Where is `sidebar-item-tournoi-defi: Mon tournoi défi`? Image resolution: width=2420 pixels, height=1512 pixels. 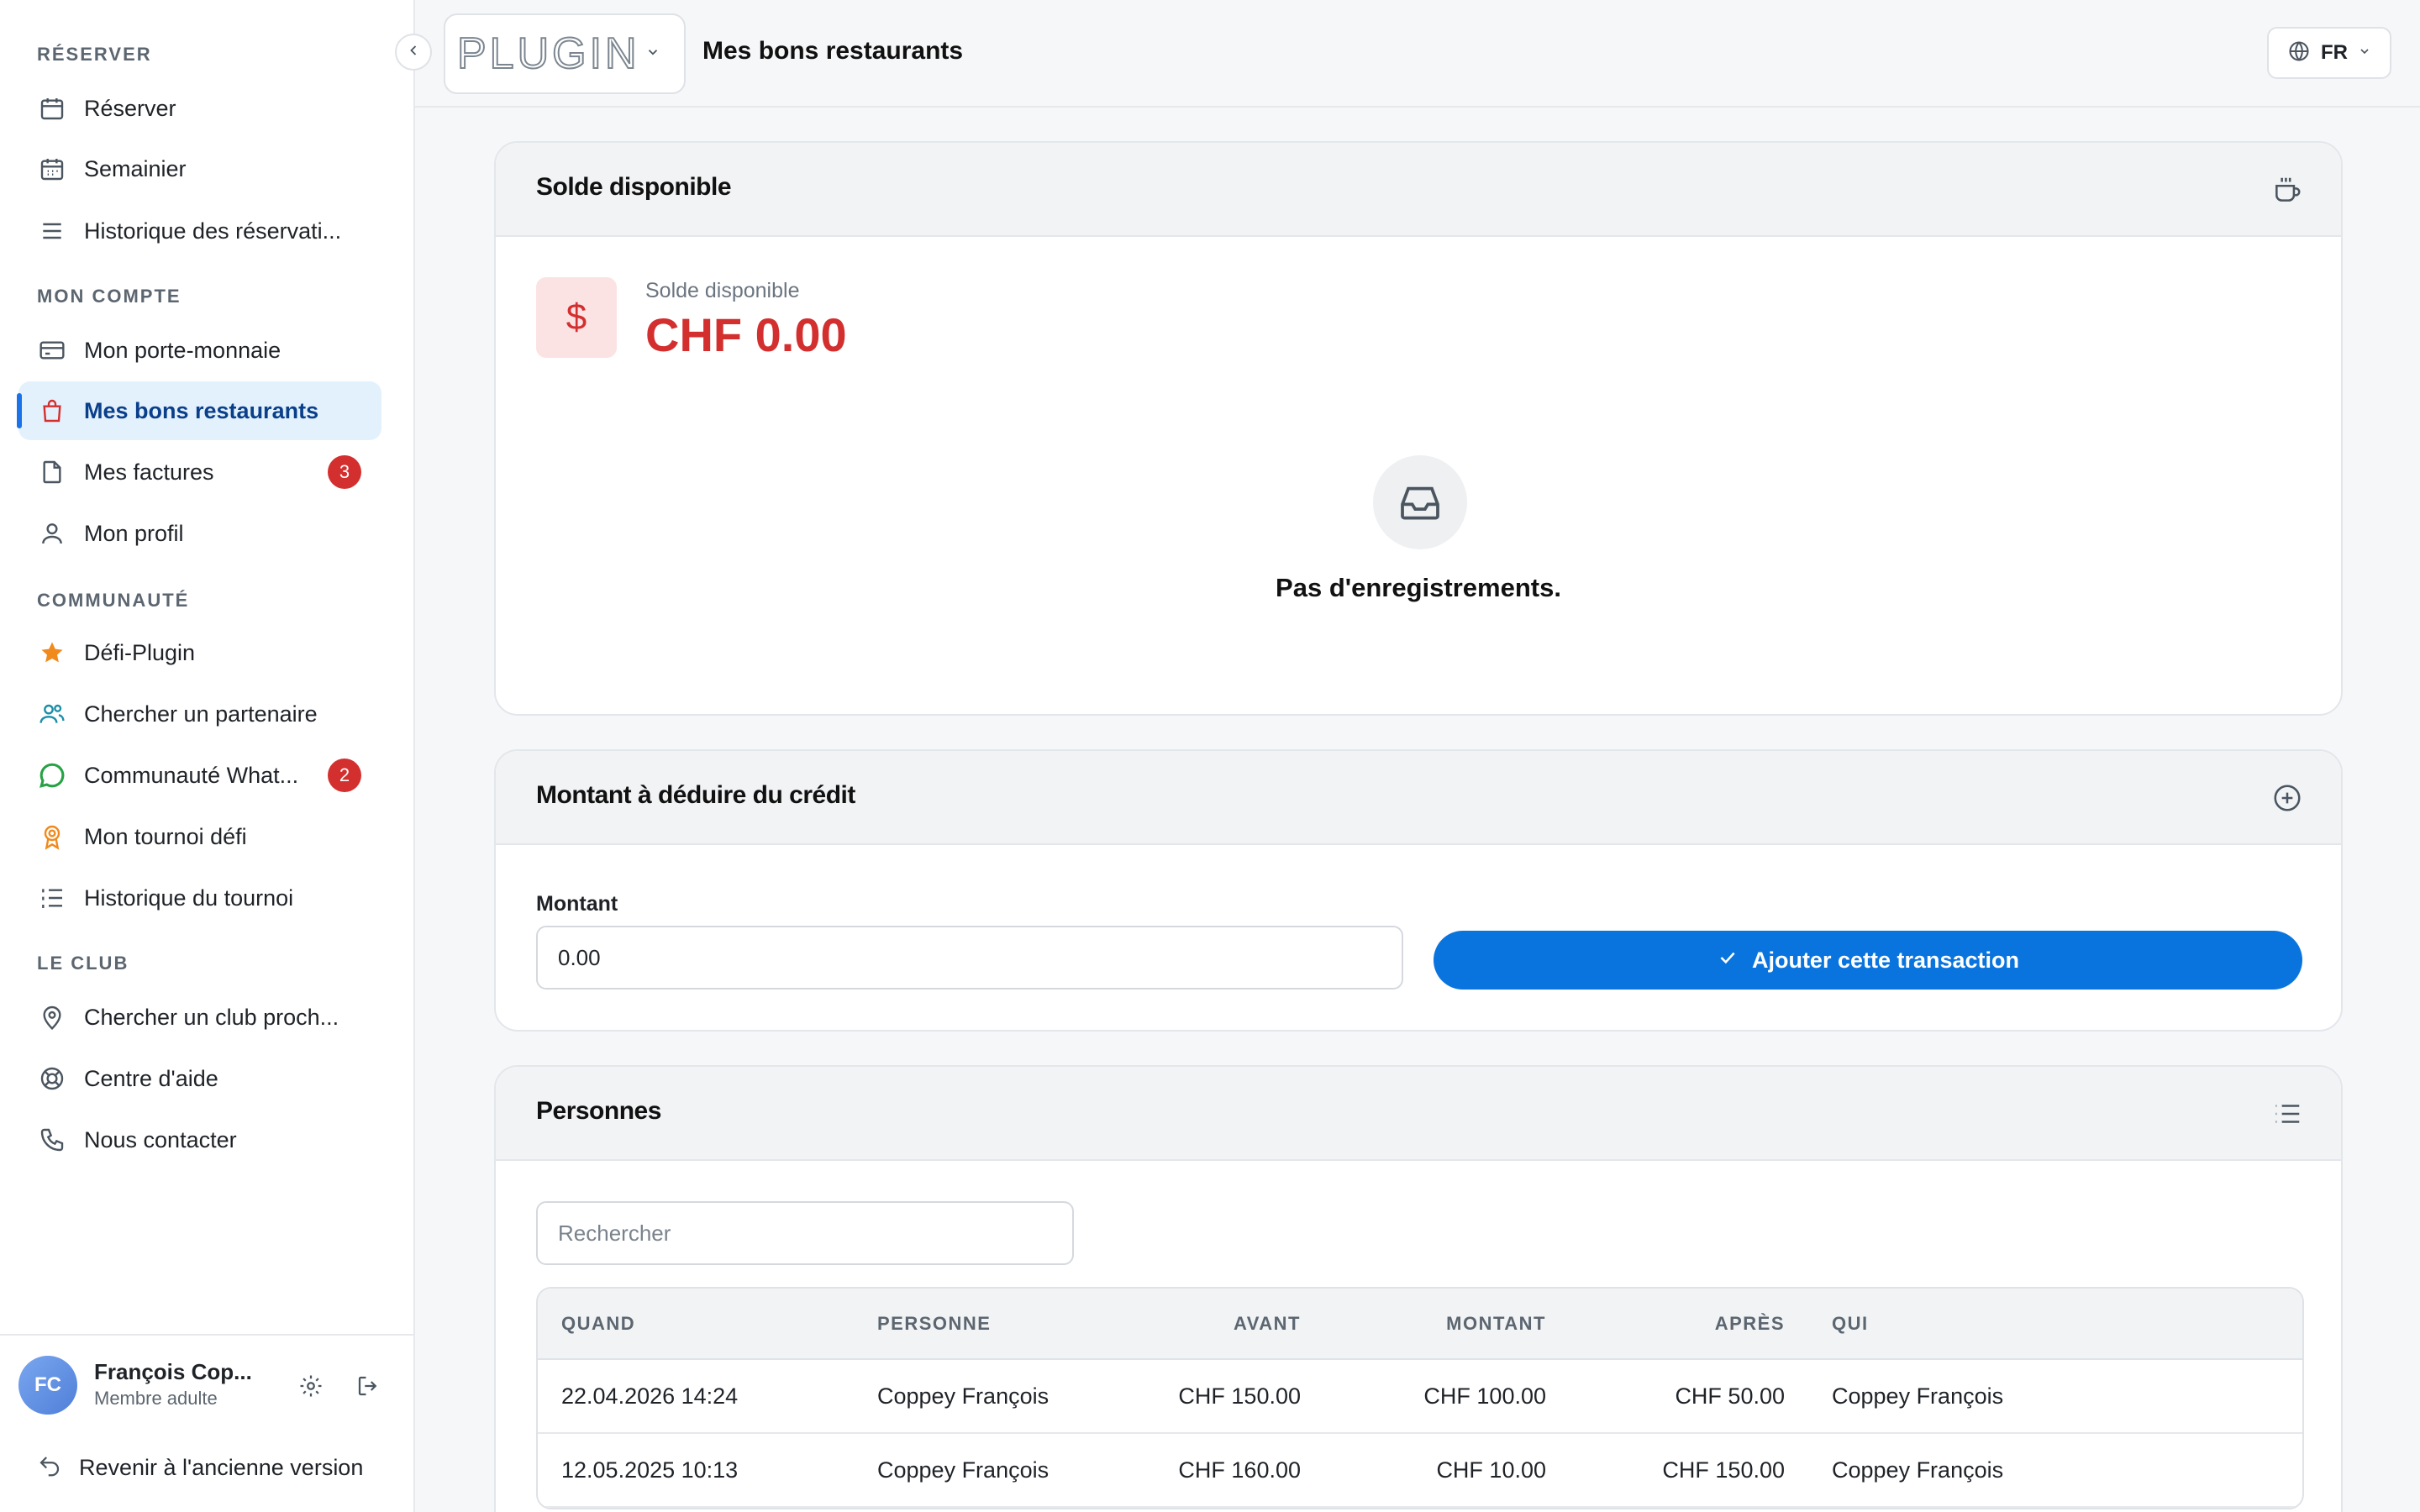 sidebar-item-tournoi-defi: Mon tournoi défi is located at coordinates (199, 836).